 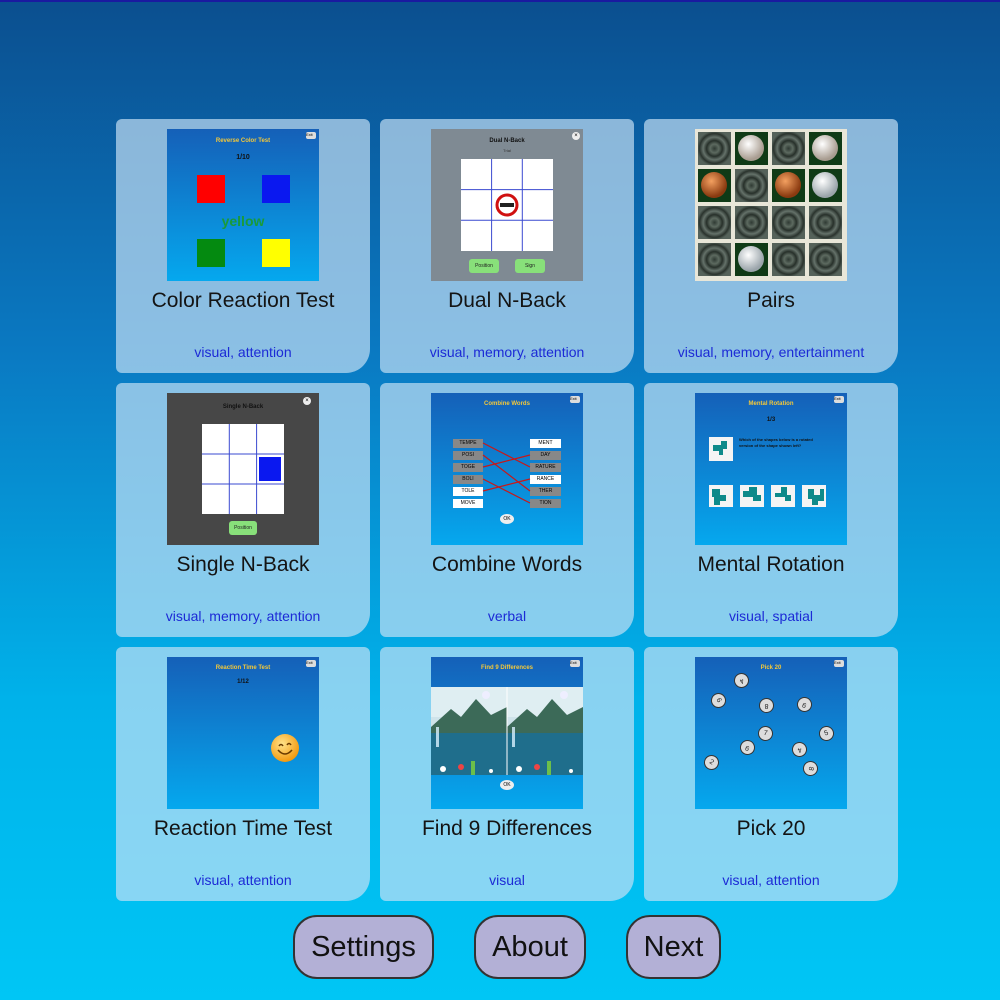 What do you see at coordinates (211, 189) in the screenshot?
I see `red-square` at bounding box center [211, 189].